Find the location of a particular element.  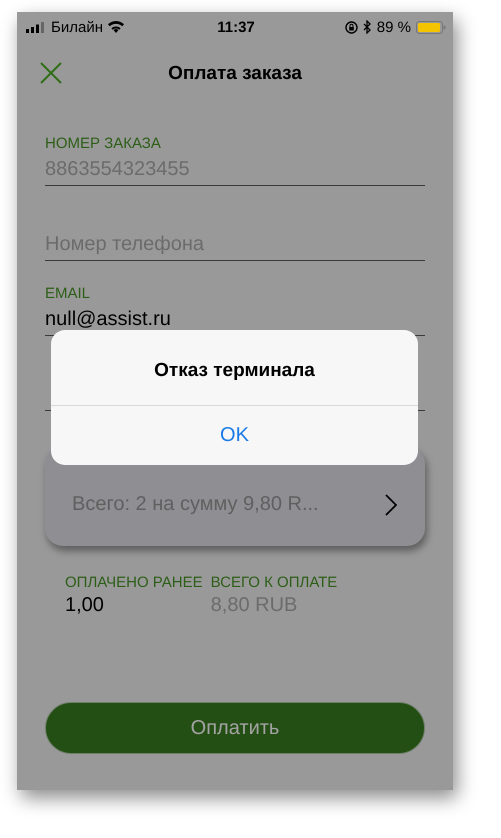

field-label: НОМЕР ЗАКАЗА is located at coordinates (103, 144).